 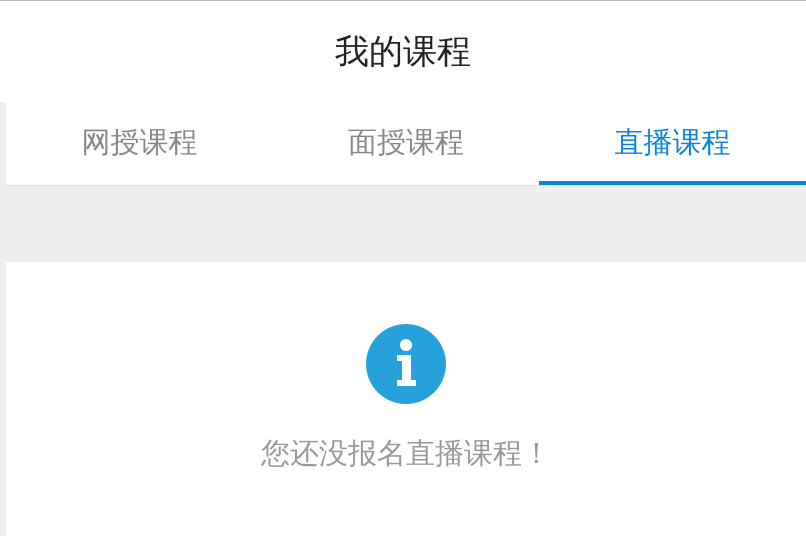 I want to click on tab: 面授课程, so click(x=406, y=143).